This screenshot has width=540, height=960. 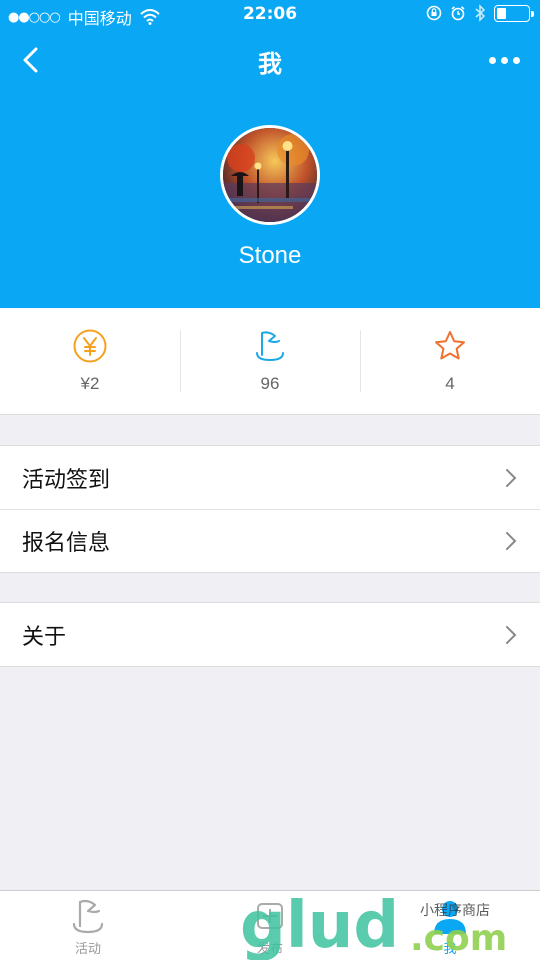 I want to click on tab-publish: 发布, so click(x=270, y=925).